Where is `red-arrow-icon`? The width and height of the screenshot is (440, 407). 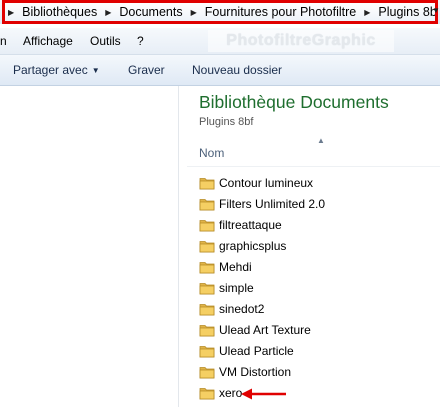
red-arrow-icon is located at coordinates (263, 394).